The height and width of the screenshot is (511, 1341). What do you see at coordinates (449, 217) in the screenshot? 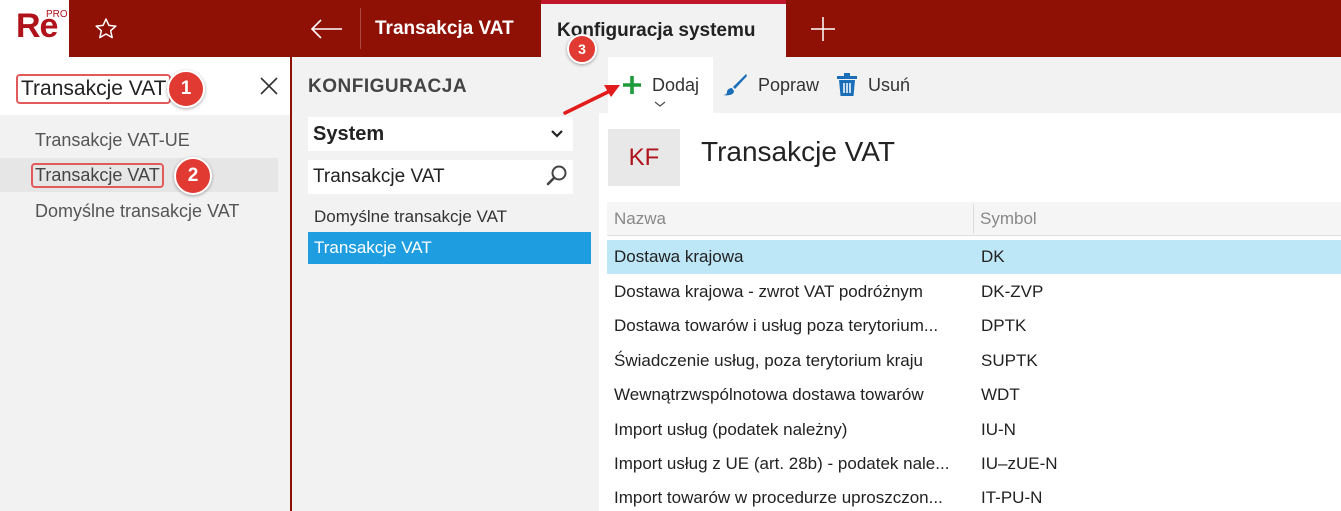
I see `config-item-domyslne-transakcje-vat: Domyślne transakcje VAT` at bounding box center [449, 217].